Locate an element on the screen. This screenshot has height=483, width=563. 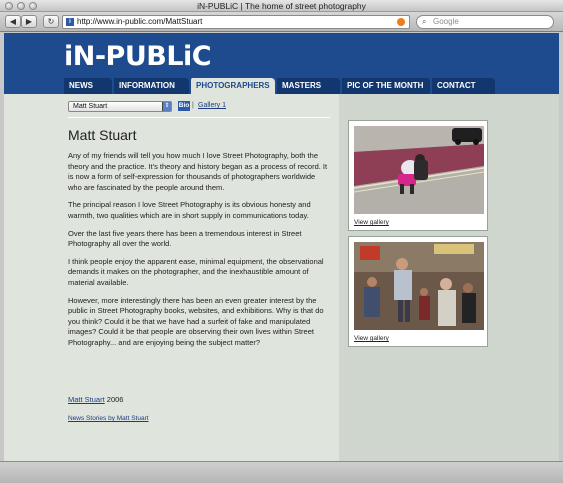
rss-icon is located at coordinates (401, 22).